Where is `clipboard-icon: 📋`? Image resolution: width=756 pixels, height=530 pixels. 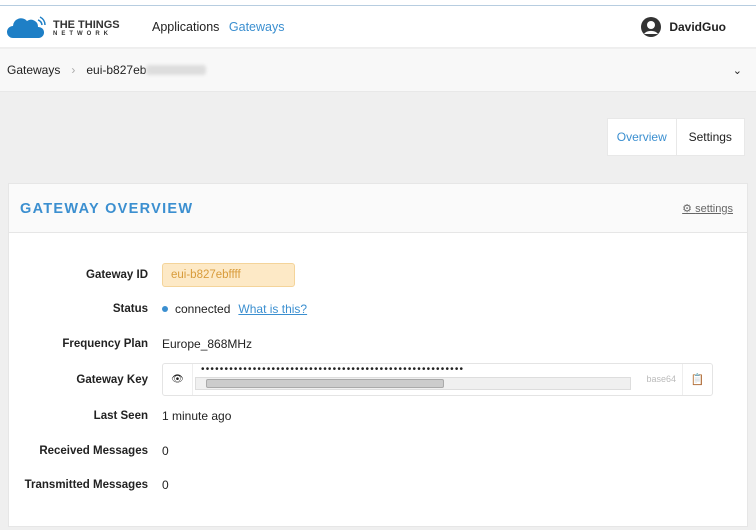 clipboard-icon: 📋 is located at coordinates (697, 379).